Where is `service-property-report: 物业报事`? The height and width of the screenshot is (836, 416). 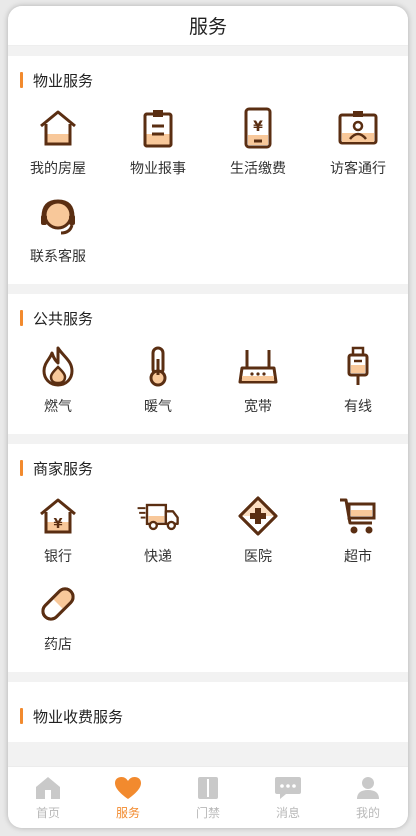 service-property-report: 物业报事 is located at coordinates (158, 146).